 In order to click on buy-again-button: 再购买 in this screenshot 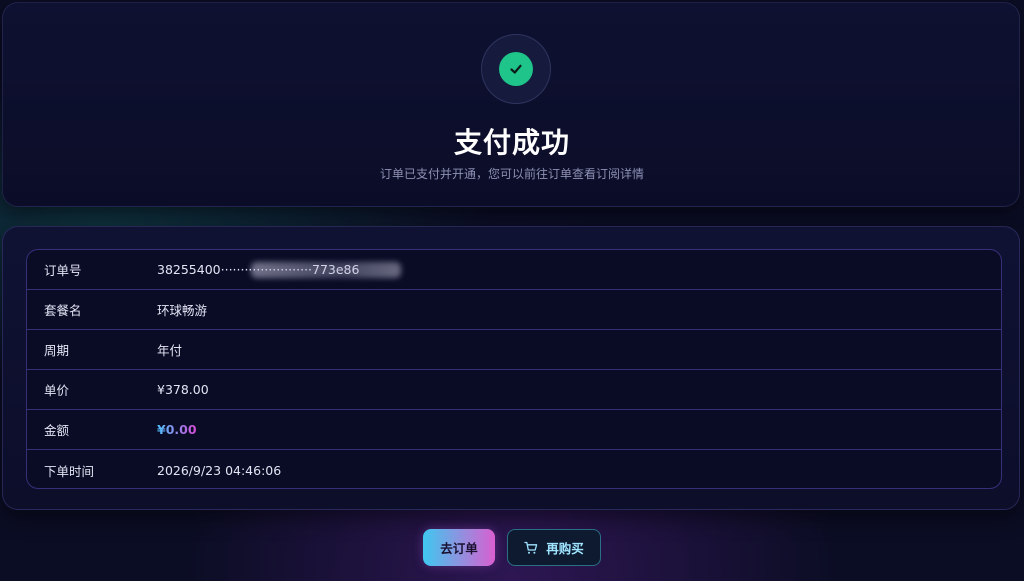, I will do `click(554, 547)`.